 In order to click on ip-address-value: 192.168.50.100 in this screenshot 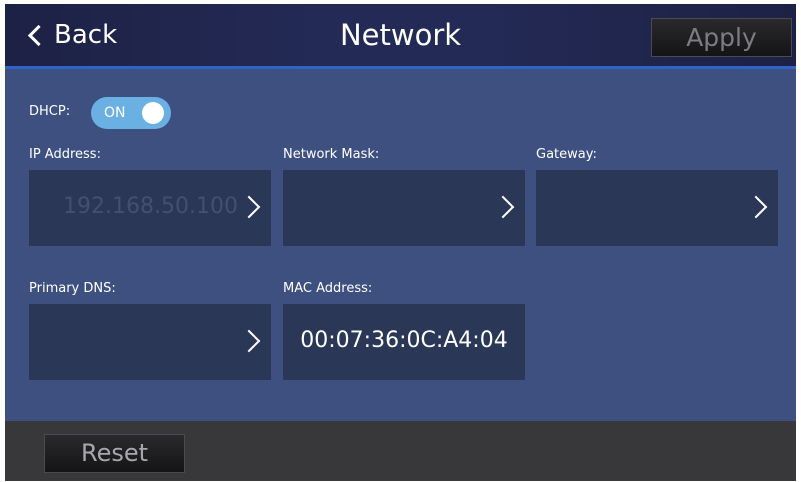, I will do `click(150, 206)`.